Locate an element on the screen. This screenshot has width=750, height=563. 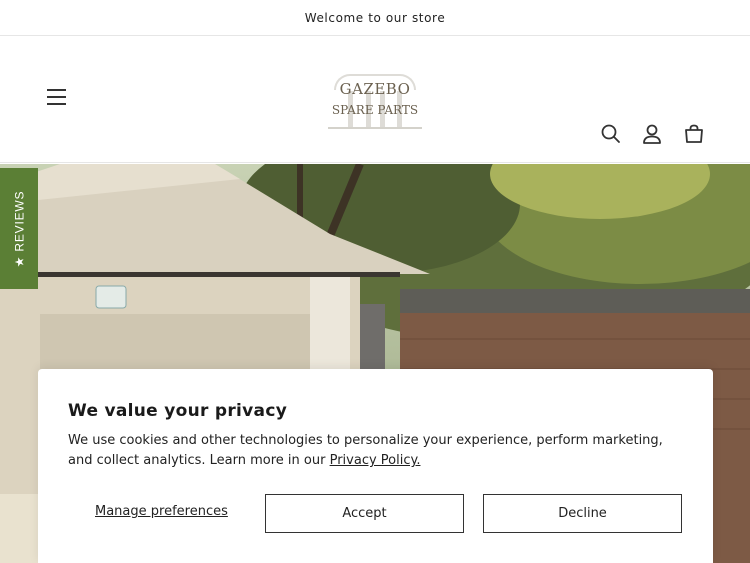
accept-button: Accept is located at coordinates (364, 513).